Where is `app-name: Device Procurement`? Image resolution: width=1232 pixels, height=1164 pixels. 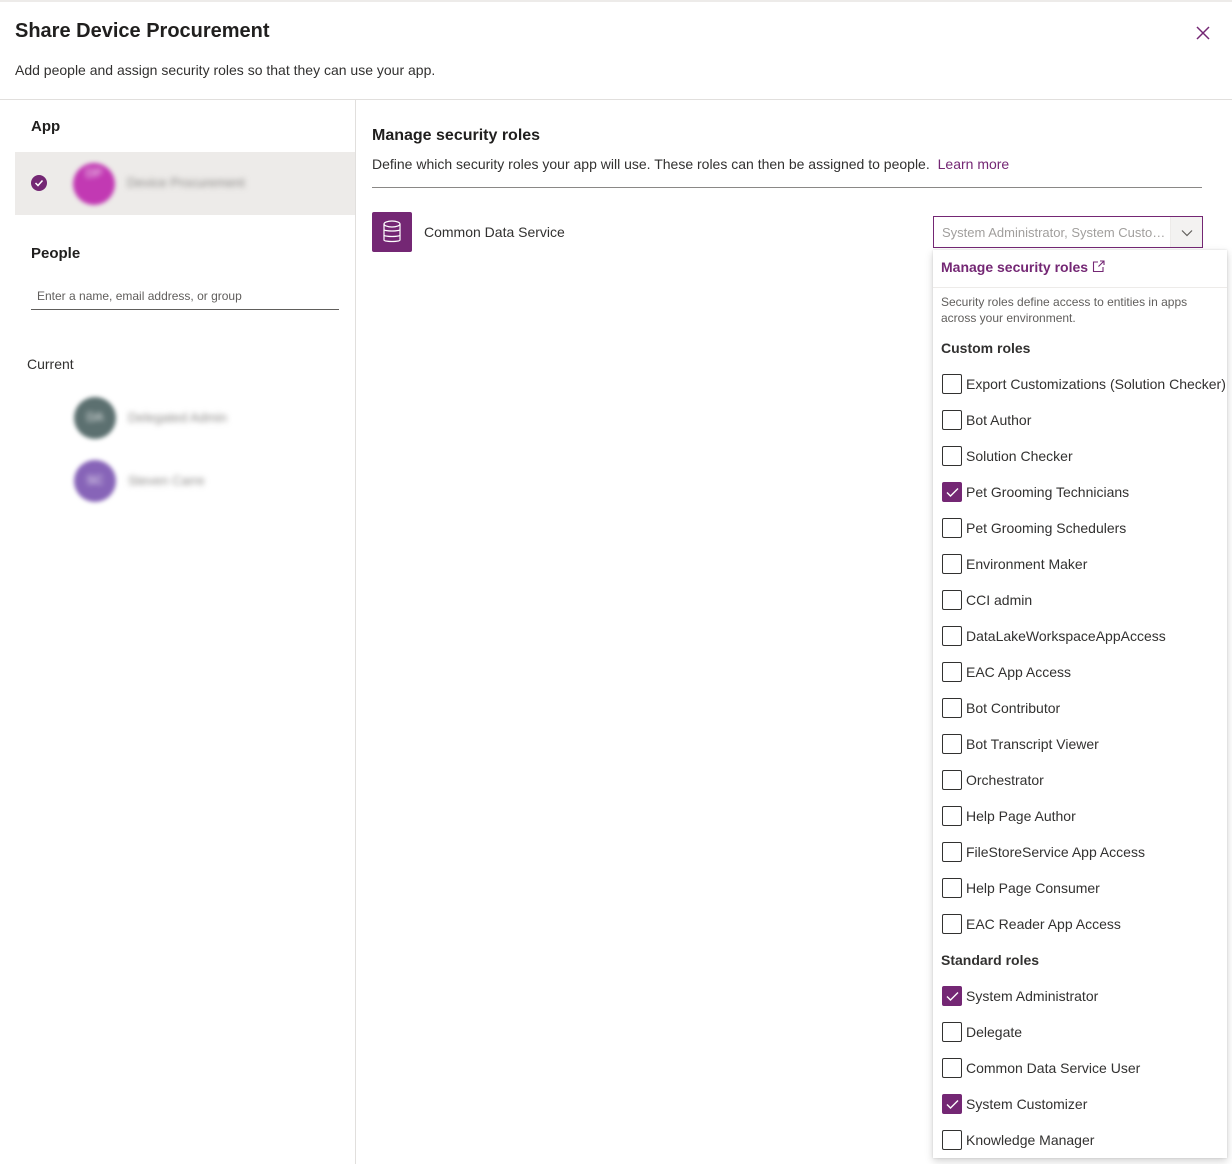
app-name: Device Procurement is located at coordinates (186, 182).